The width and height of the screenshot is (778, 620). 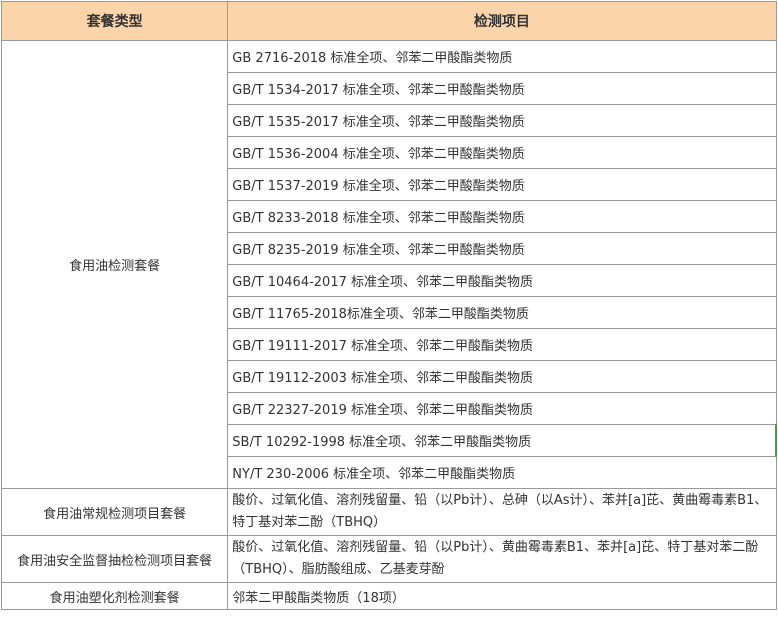 I want to click on test-item-cell: GB/T 10464-2017 标准全项、邻苯二甲酸酯类物质, so click(x=502, y=280).